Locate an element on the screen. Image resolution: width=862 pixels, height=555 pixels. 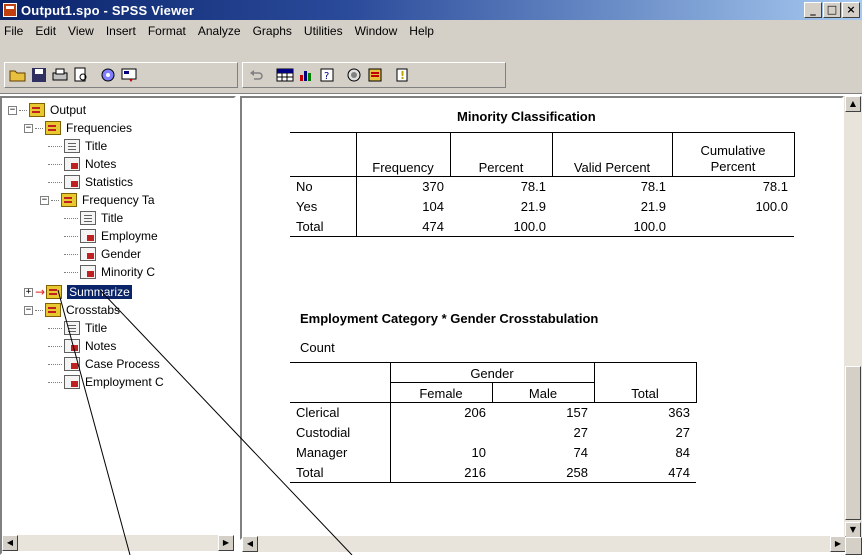
tree-item-label: Gender is located at coordinates (121, 254).